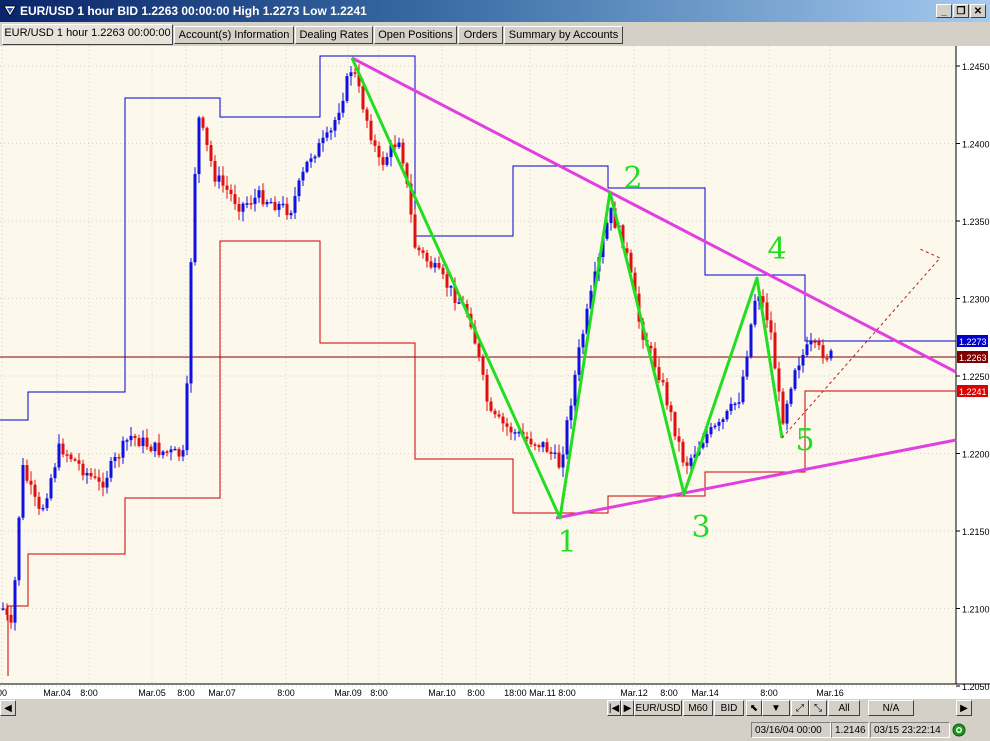 The height and width of the screenshot is (741, 990). What do you see at coordinates (234, 35) in the screenshot?
I see `tab-account-information: Account(s) Information` at bounding box center [234, 35].